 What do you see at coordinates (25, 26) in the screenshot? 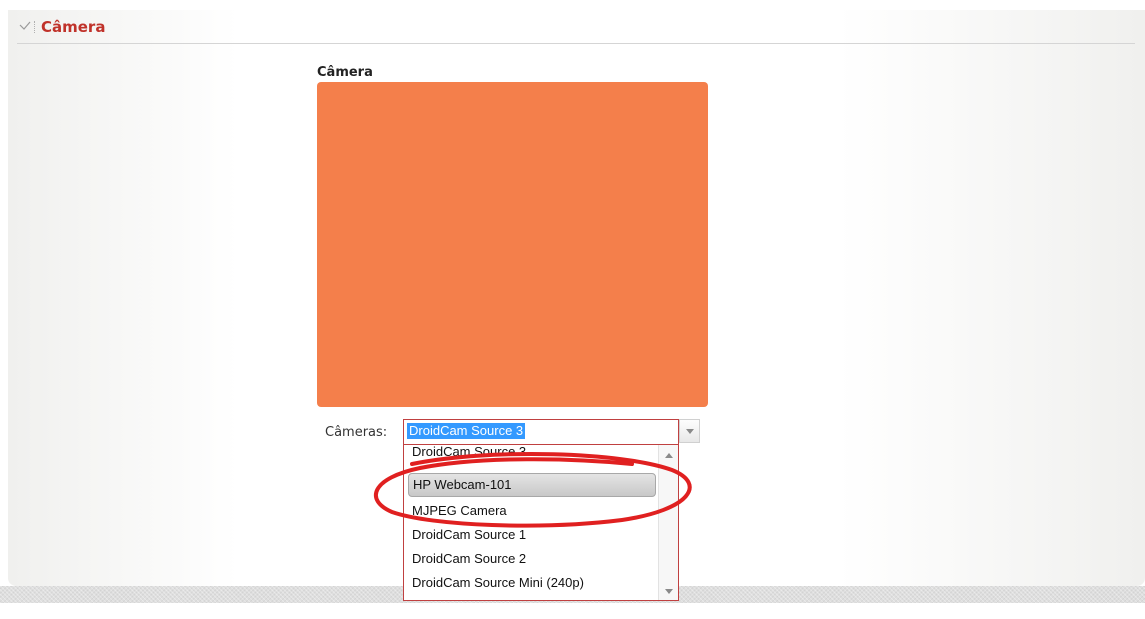
I see `checkmark-chevron-icon` at bounding box center [25, 26].